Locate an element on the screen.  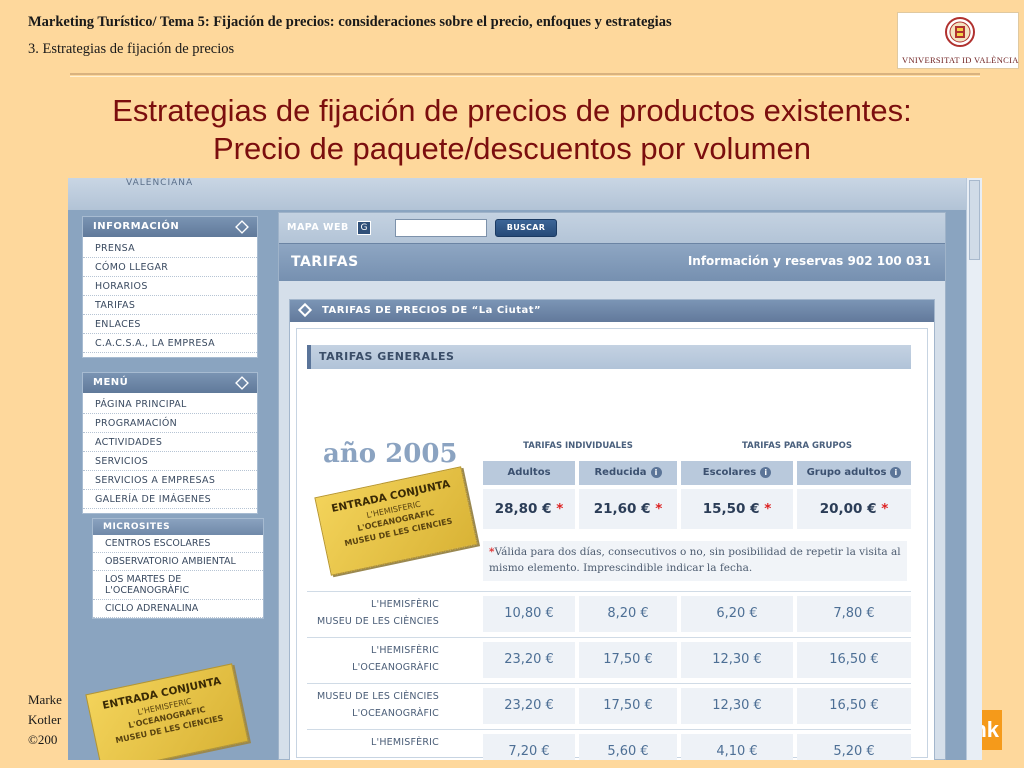
group-rates-group: TARIFAS PARA GRUPOS is located at coordinates (797, 446).